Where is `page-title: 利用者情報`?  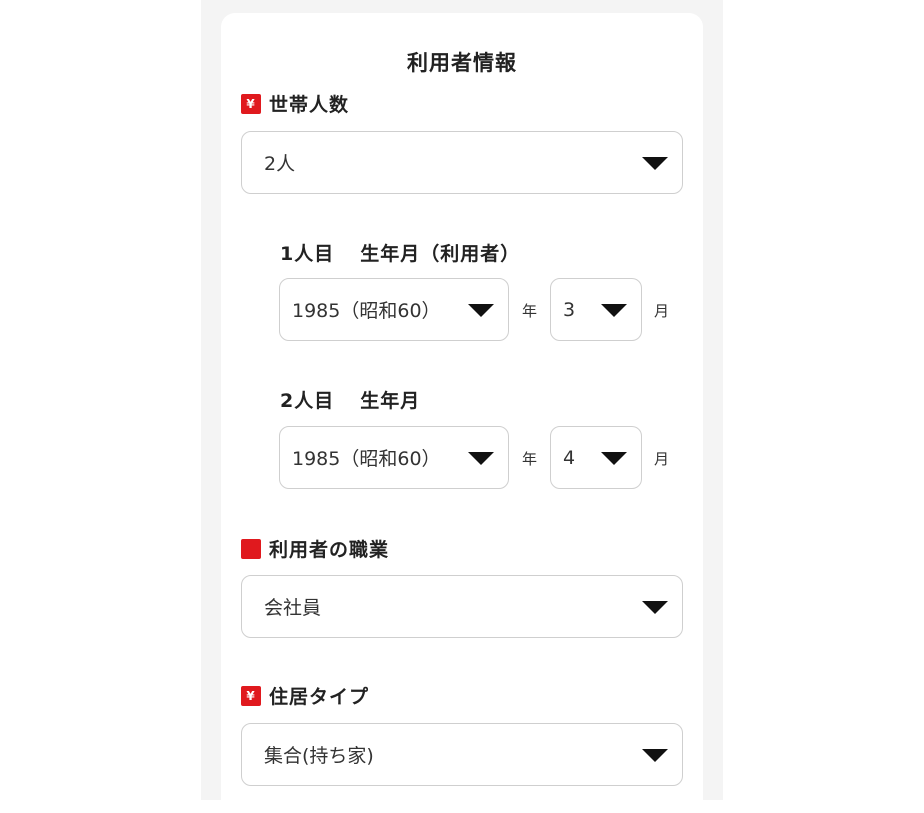 page-title: 利用者情報 is located at coordinates (462, 63).